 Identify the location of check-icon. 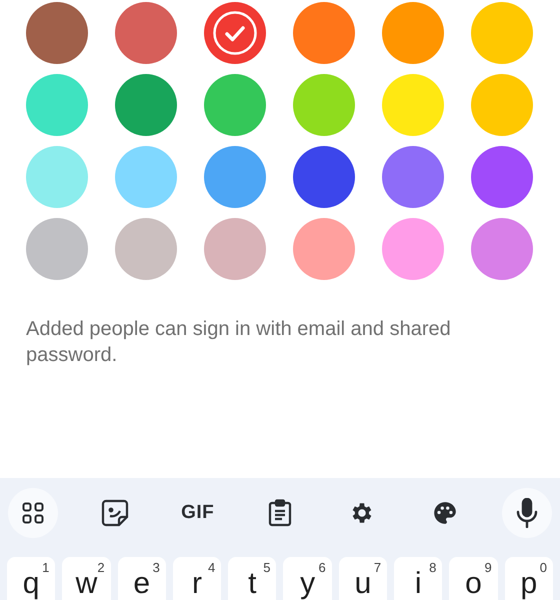
(235, 33).